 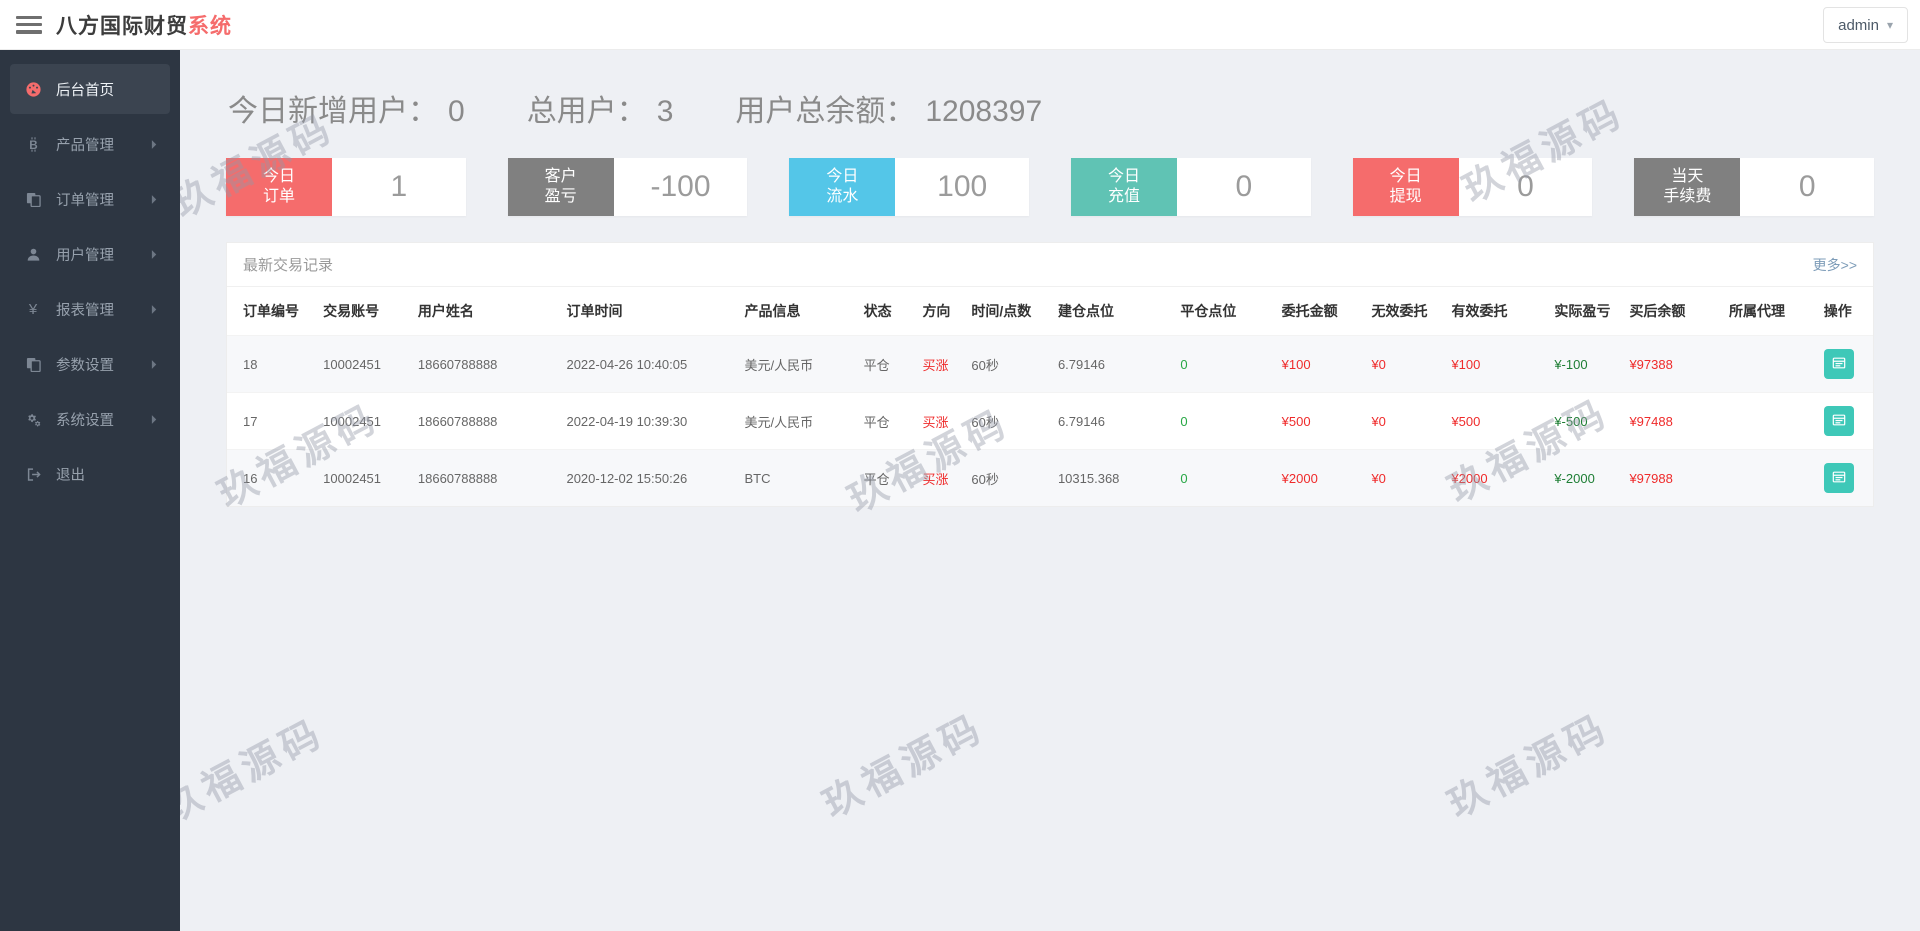 I want to click on col-header-product-info: 产品信息, so click(x=796, y=311).